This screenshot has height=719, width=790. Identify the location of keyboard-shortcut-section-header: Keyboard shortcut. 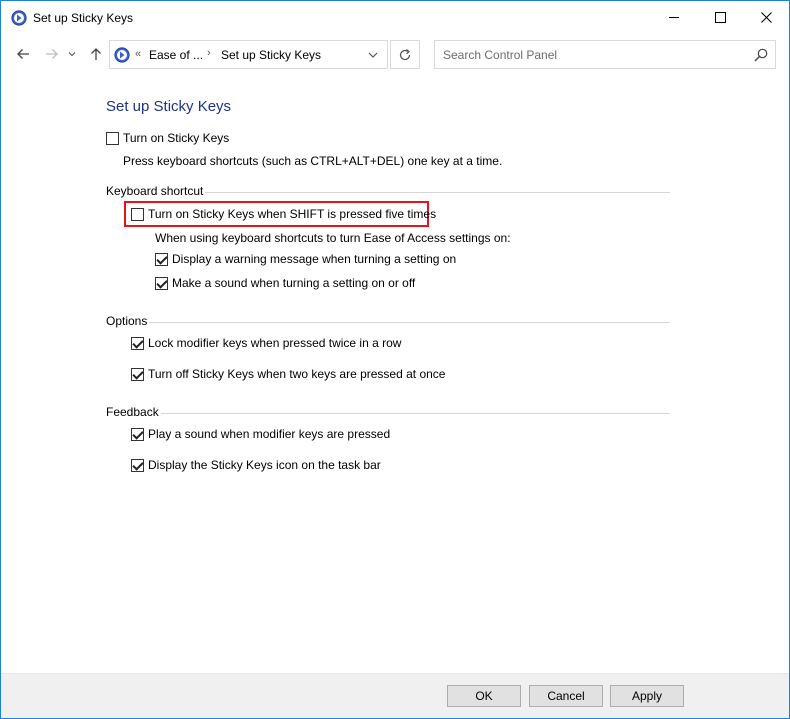
(388, 191).